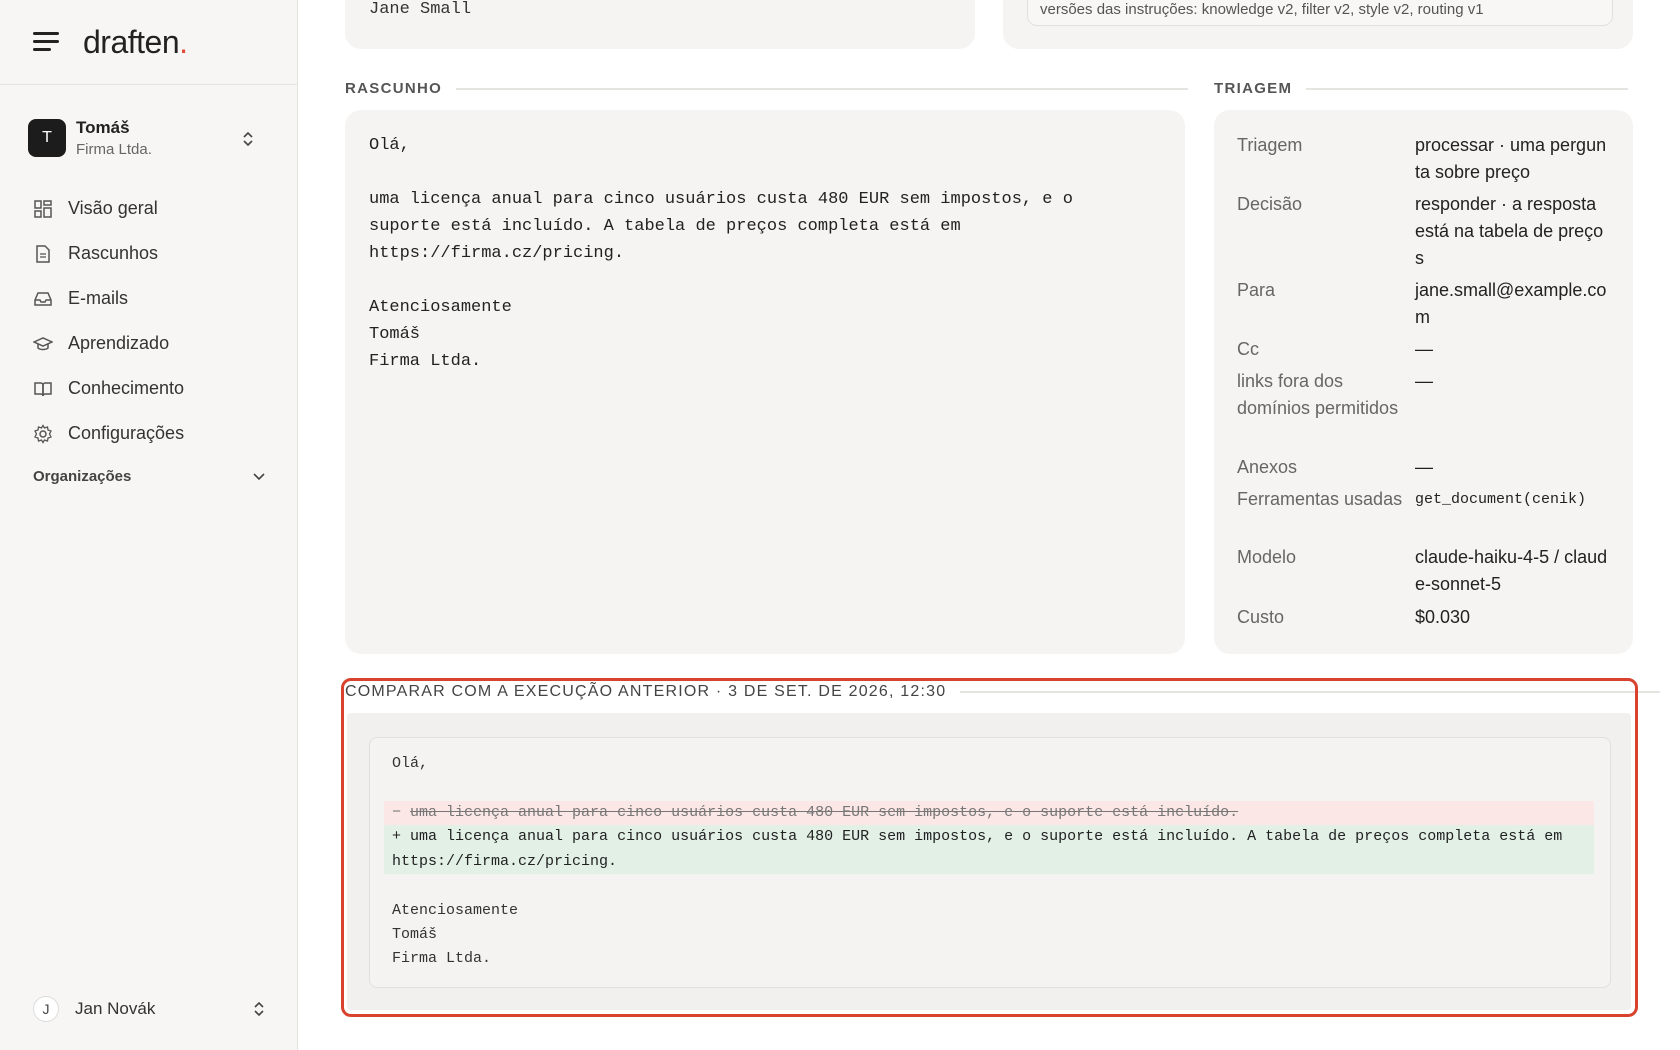 This screenshot has height=1050, width=1680. I want to click on recipient-card: Jane Small, so click(660, 24).